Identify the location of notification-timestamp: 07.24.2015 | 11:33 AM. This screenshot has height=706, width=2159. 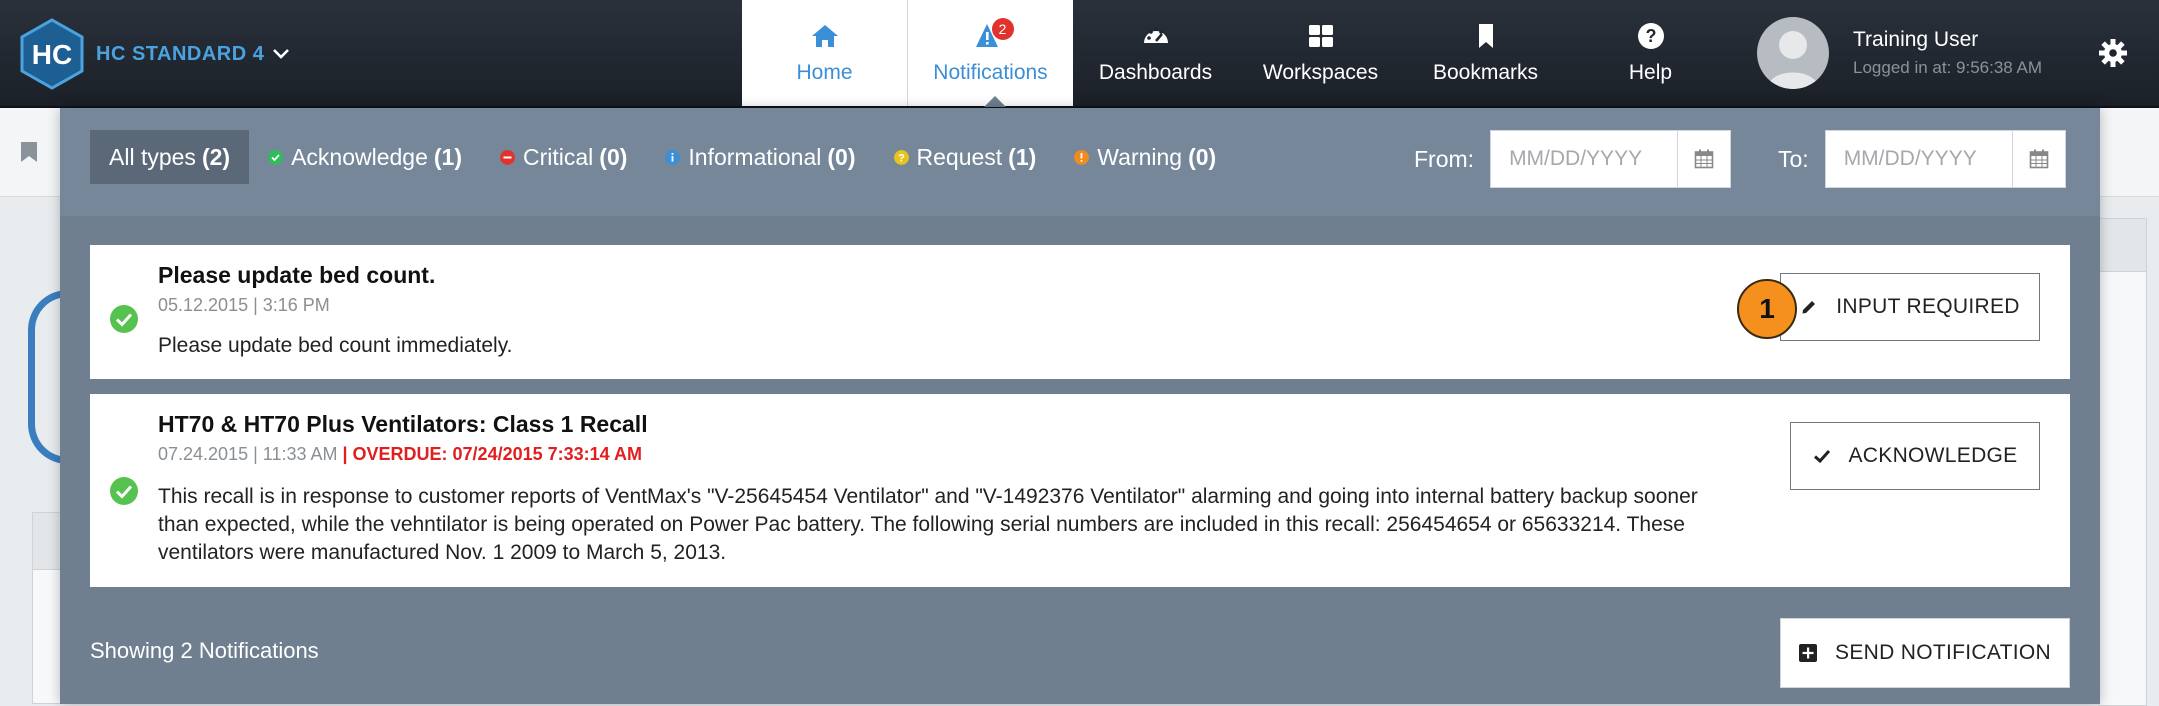
(248, 454).